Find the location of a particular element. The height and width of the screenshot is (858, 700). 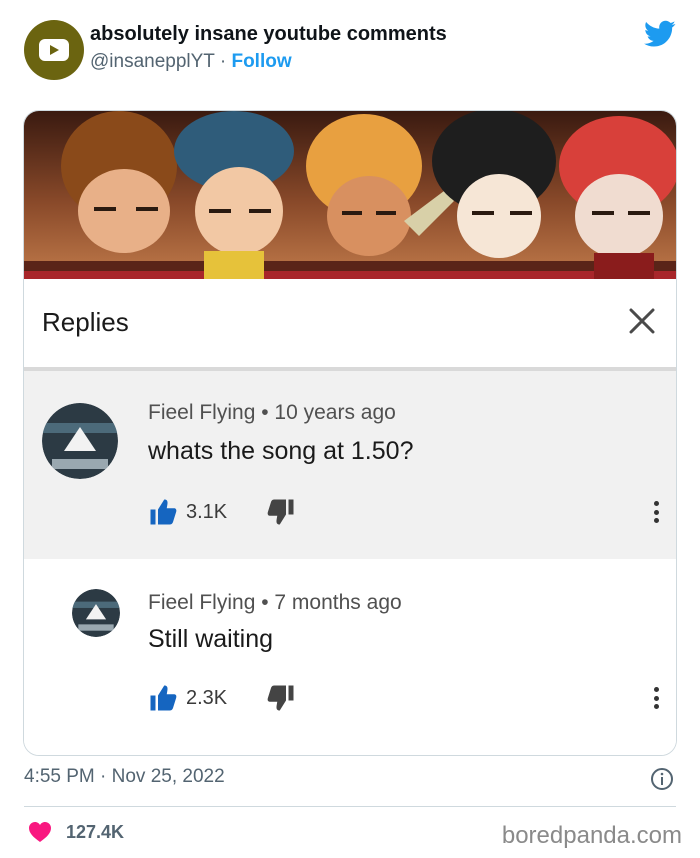

comment-actions: 3.1K is located at coordinates (222, 512).